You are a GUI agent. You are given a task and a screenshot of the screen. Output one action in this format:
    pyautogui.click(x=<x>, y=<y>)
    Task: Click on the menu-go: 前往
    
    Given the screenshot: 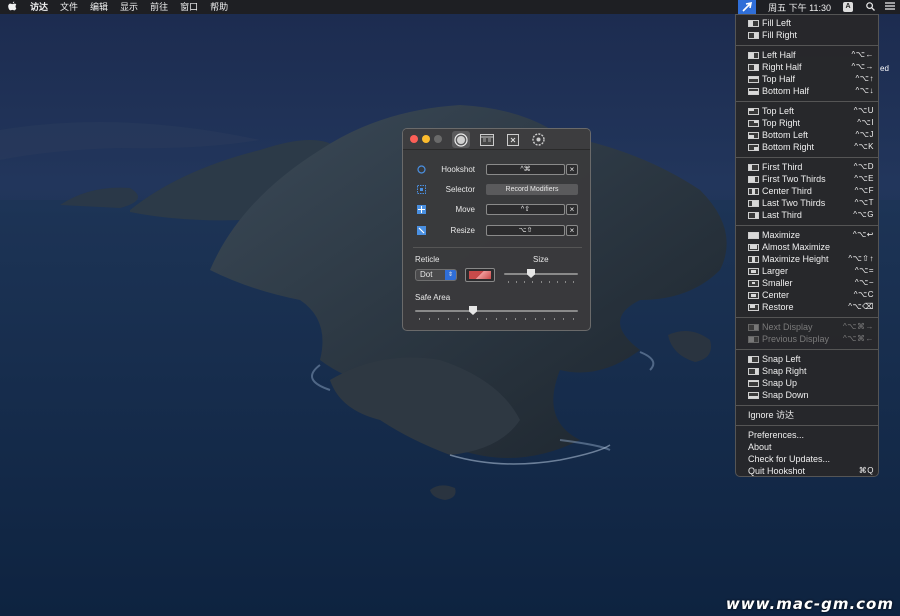 What is the action you would take?
    pyautogui.click(x=159, y=7)
    